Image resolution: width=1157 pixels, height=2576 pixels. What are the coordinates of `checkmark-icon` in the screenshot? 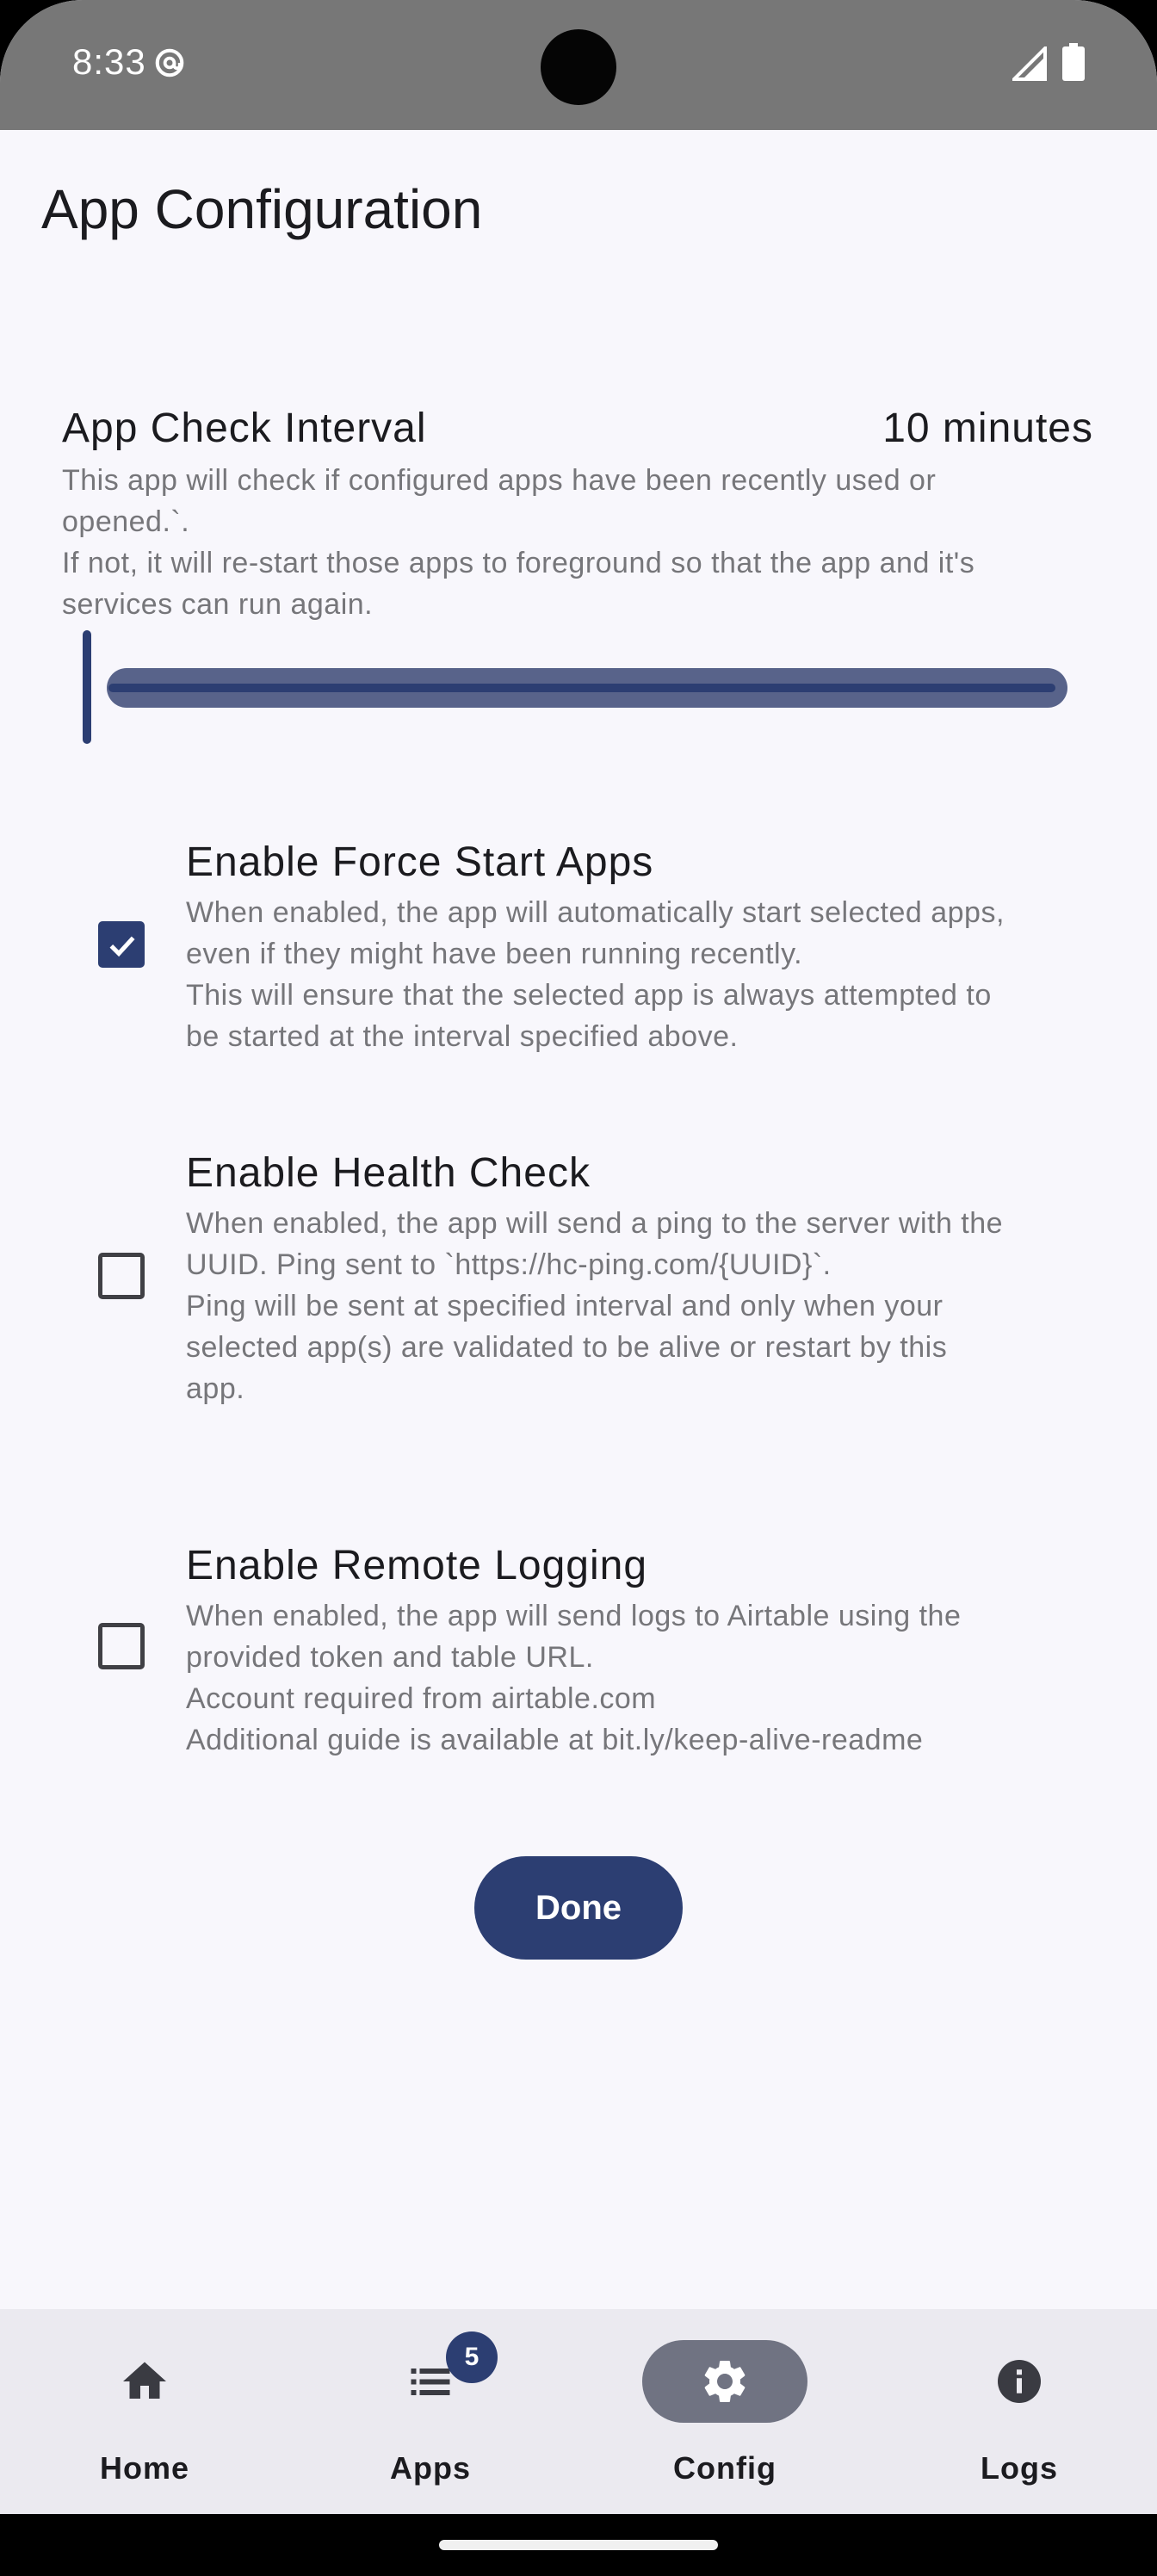 It's located at (122, 947).